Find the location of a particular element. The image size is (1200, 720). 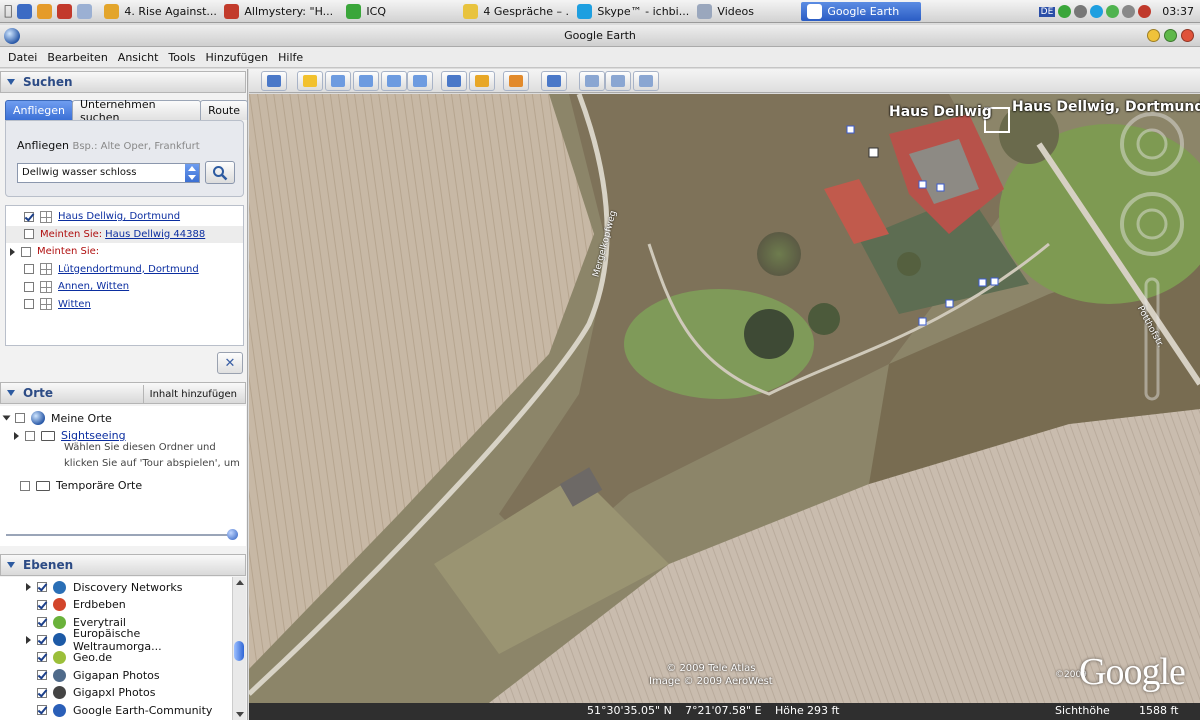

search-result-row: Haus Dellwig, Dortmund is located at coordinates (124, 216).